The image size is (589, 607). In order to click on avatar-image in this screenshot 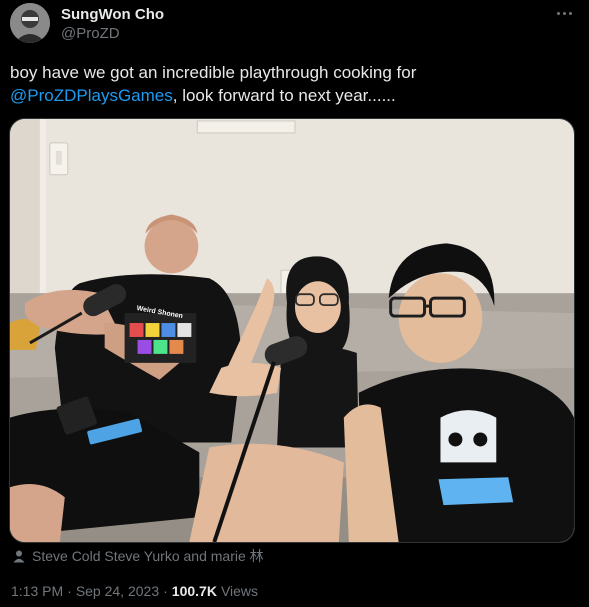, I will do `click(30, 23)`.